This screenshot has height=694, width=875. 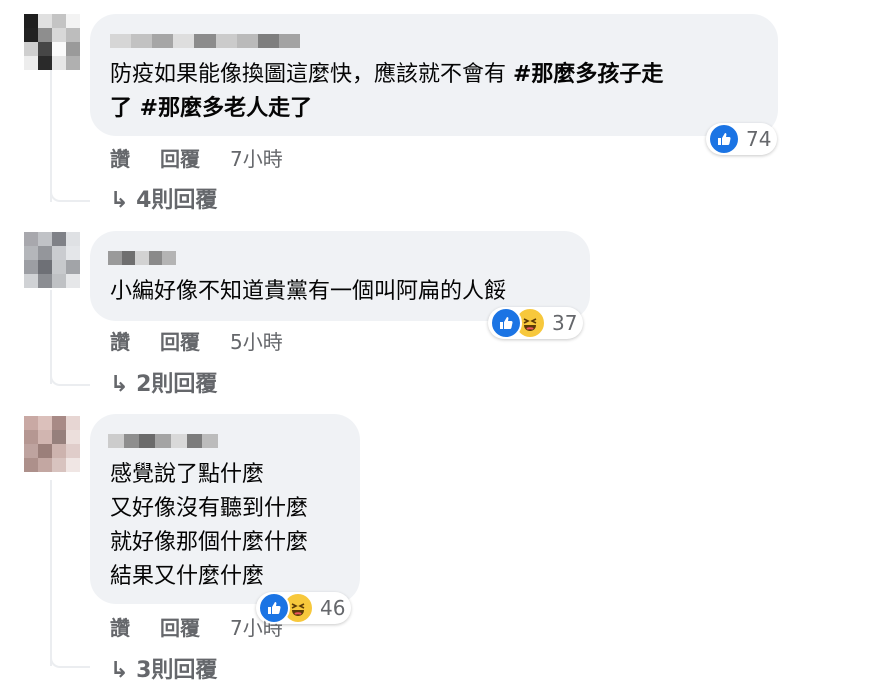 I want to click on view-replies-link: ↳ 4則回覆, so click(x=163, y=198).